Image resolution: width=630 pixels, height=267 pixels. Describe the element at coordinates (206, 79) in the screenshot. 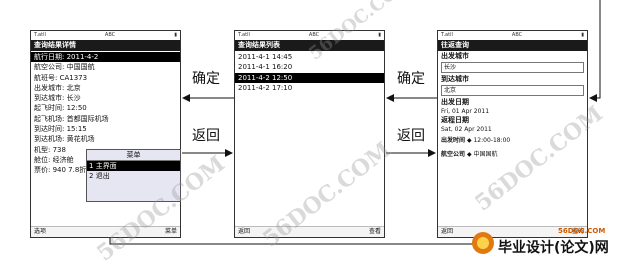

I see `label-confirm-1: 确定` at that location.